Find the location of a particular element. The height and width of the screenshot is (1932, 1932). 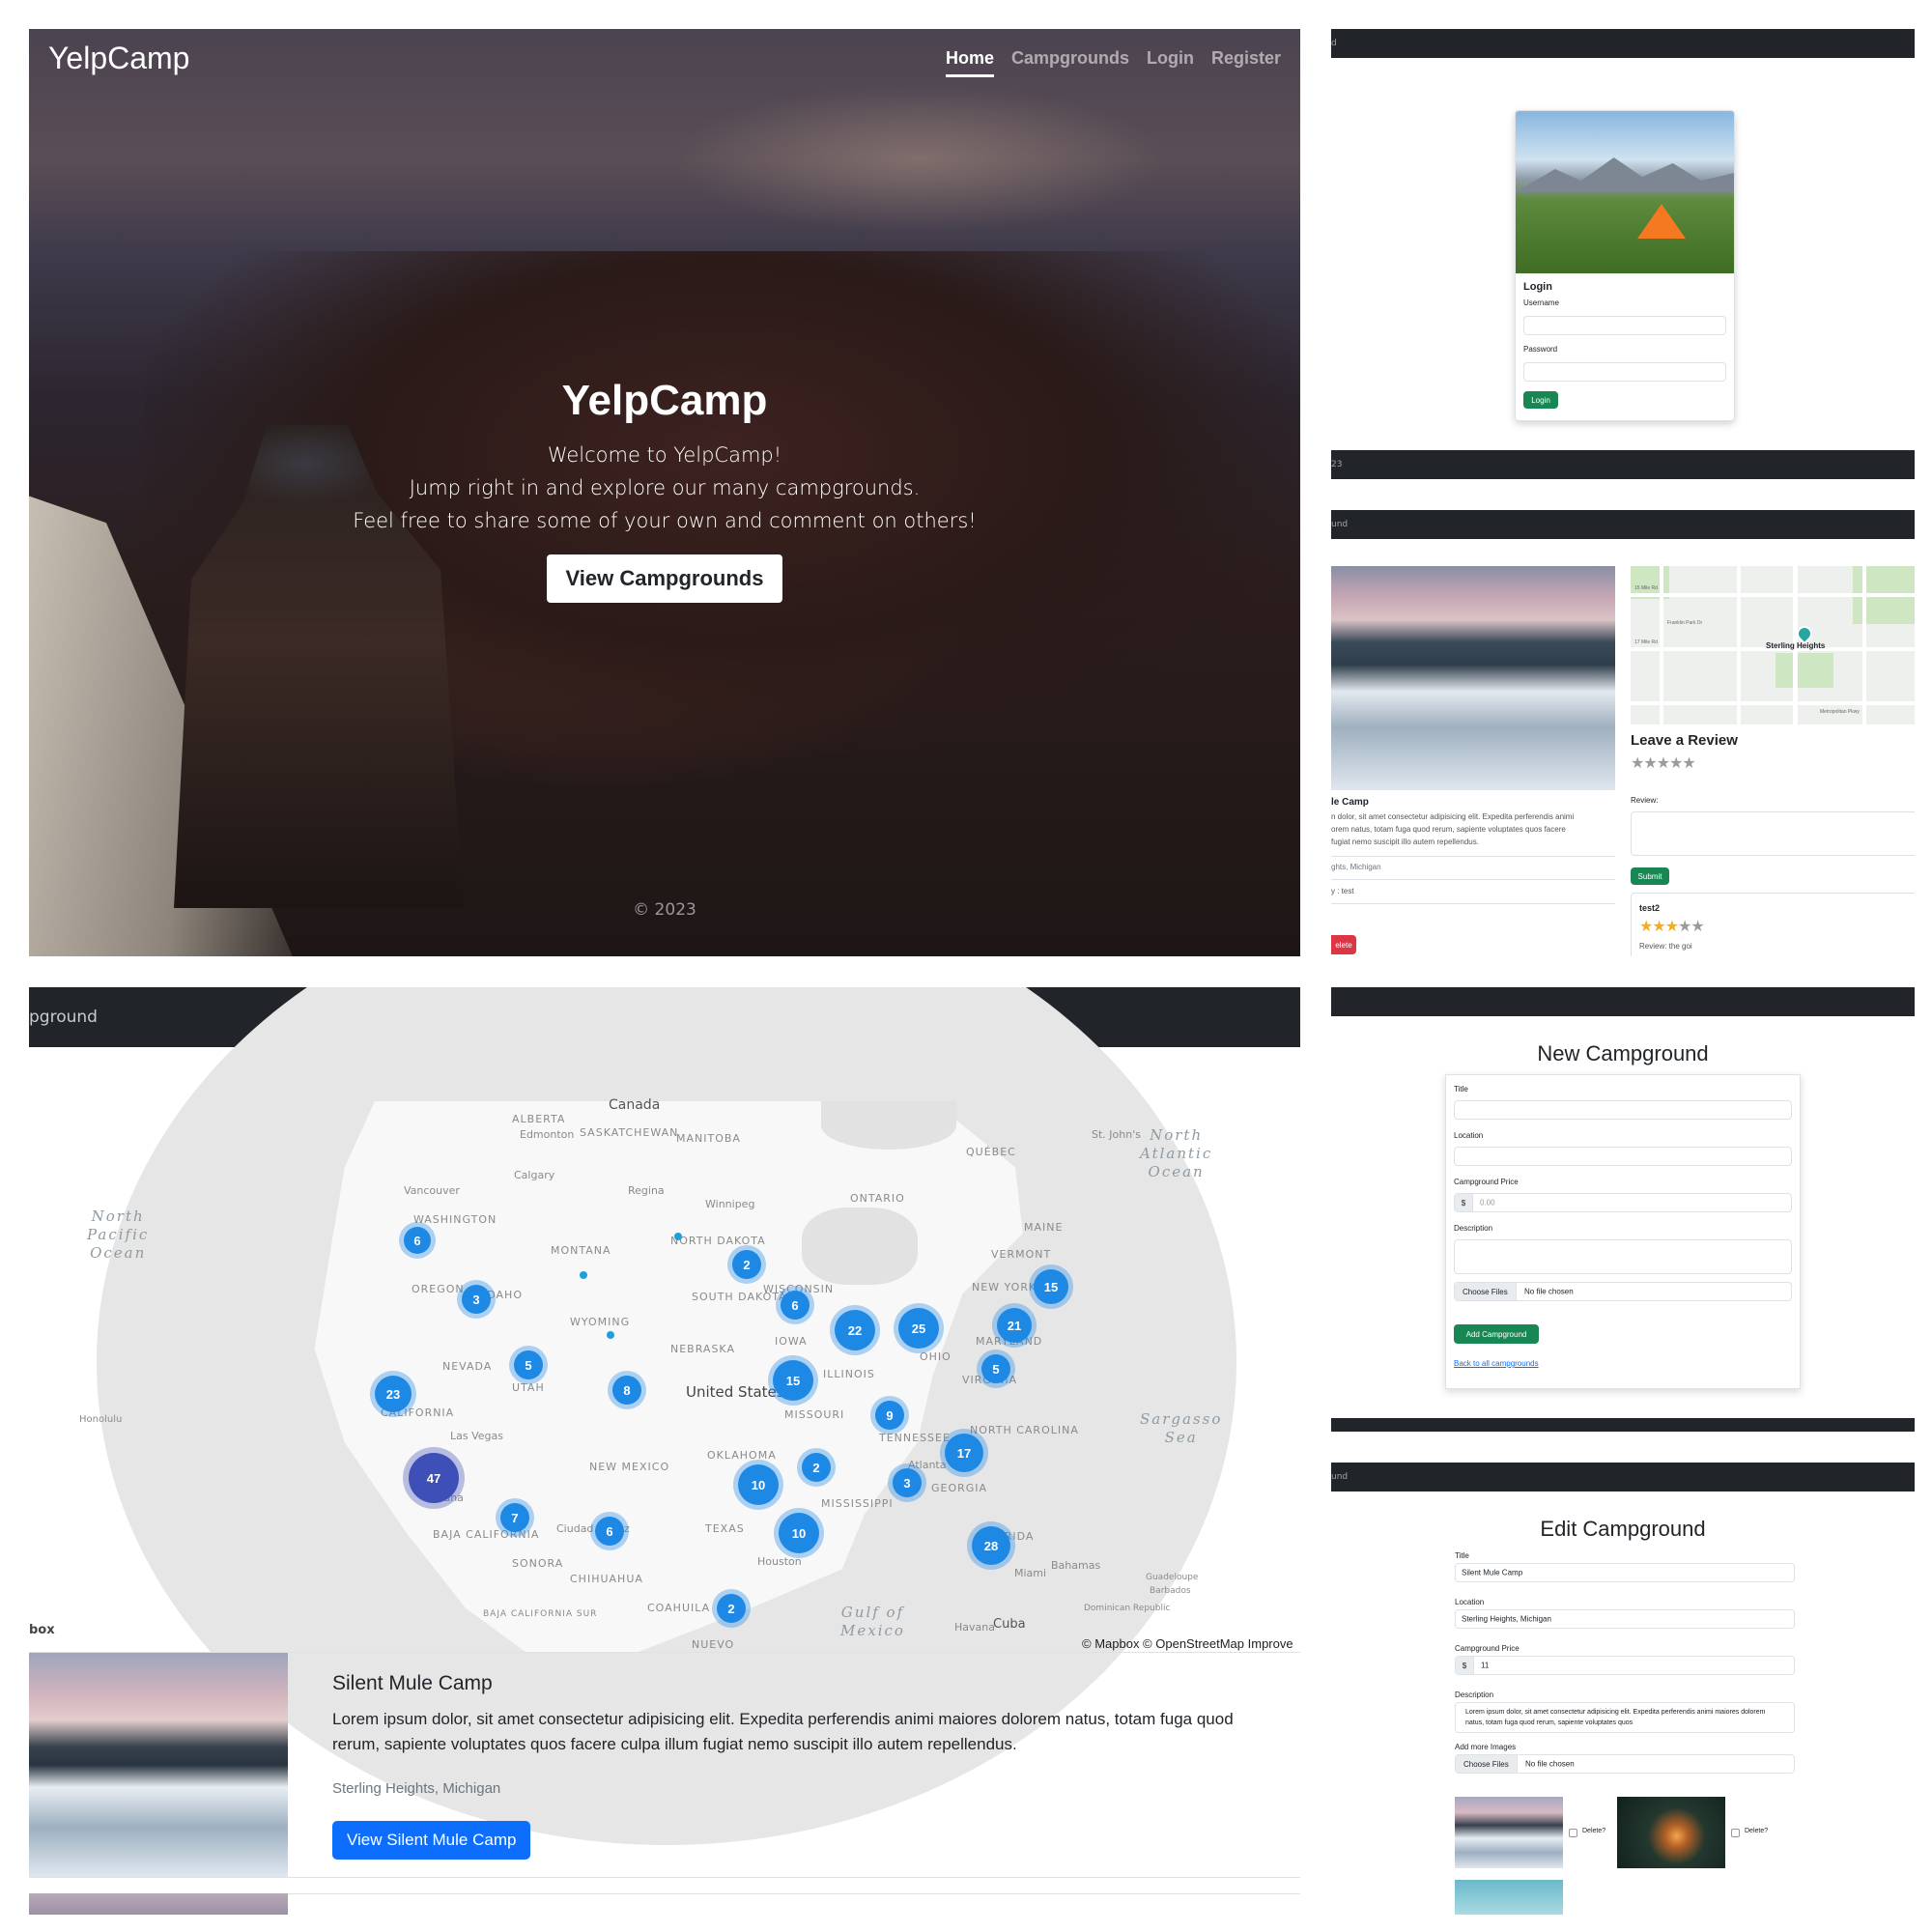

cluster-marker: 28 is located at coordinates (991, 1545).